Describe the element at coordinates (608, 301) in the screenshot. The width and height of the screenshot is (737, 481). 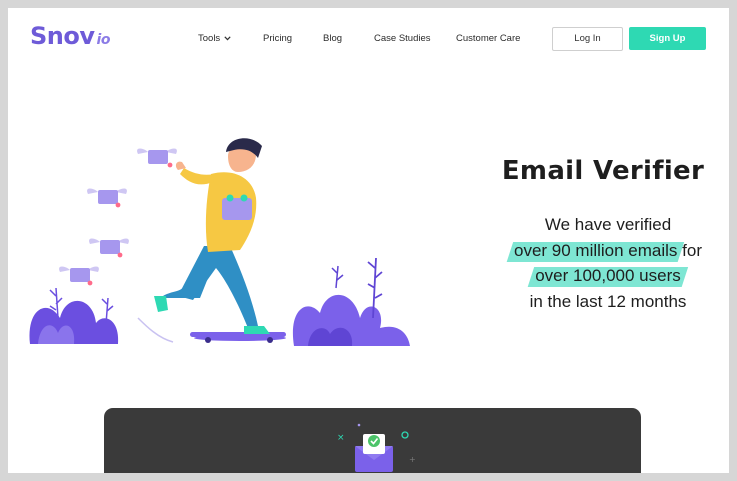
I see `hero-line-4: in the last 12 months` at that location.